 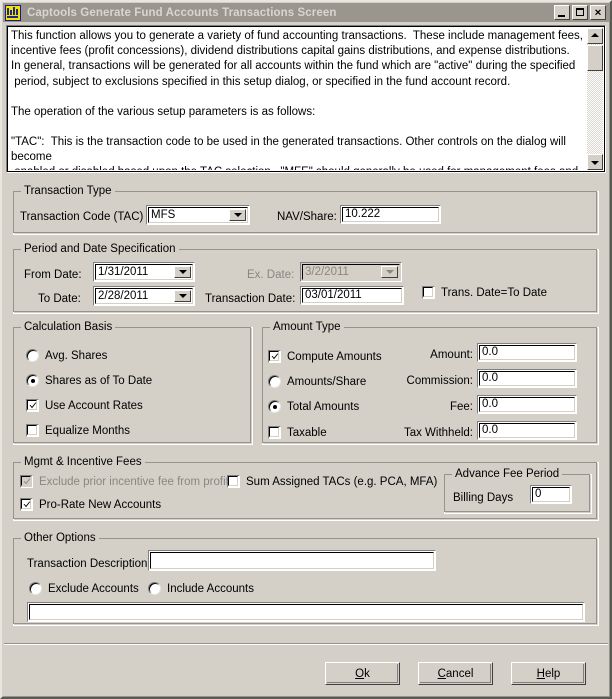 I want to click on cancel-rest: ancel, so click(x=459, y=673).